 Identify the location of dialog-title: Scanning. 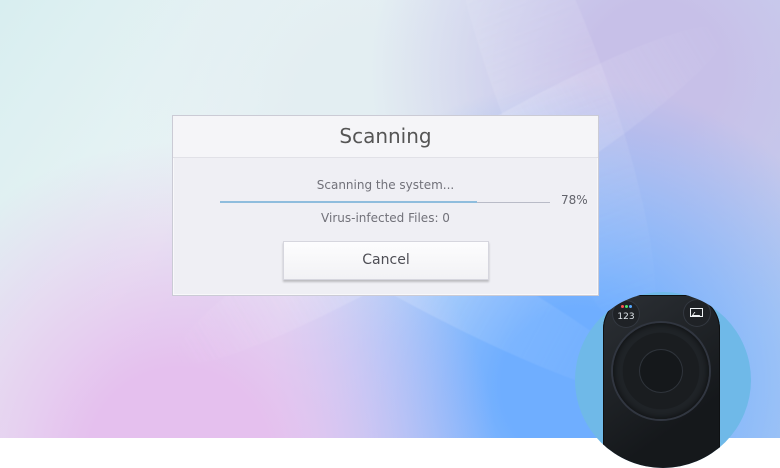
(385, 137).